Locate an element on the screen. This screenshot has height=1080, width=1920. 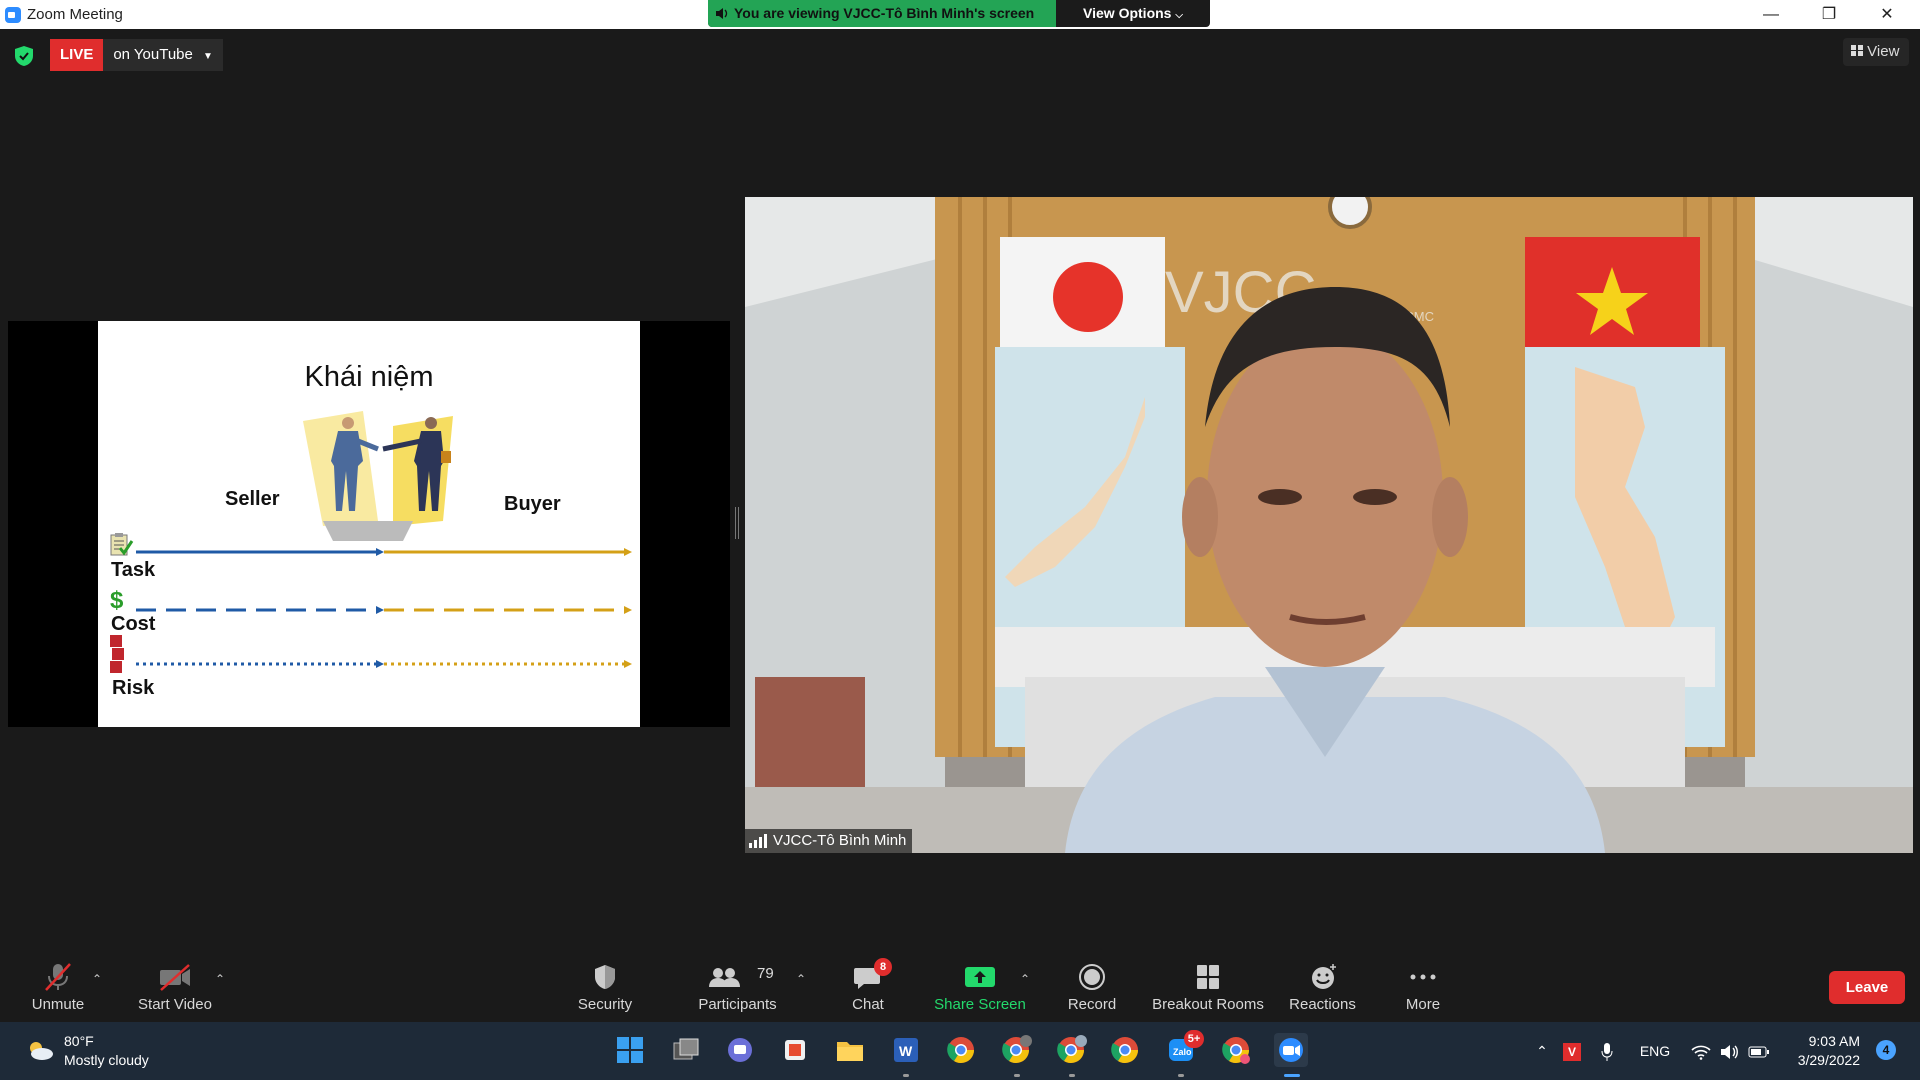
weather-widget: 80°F Mostly cloudy is located at coordinates (87, 1051).